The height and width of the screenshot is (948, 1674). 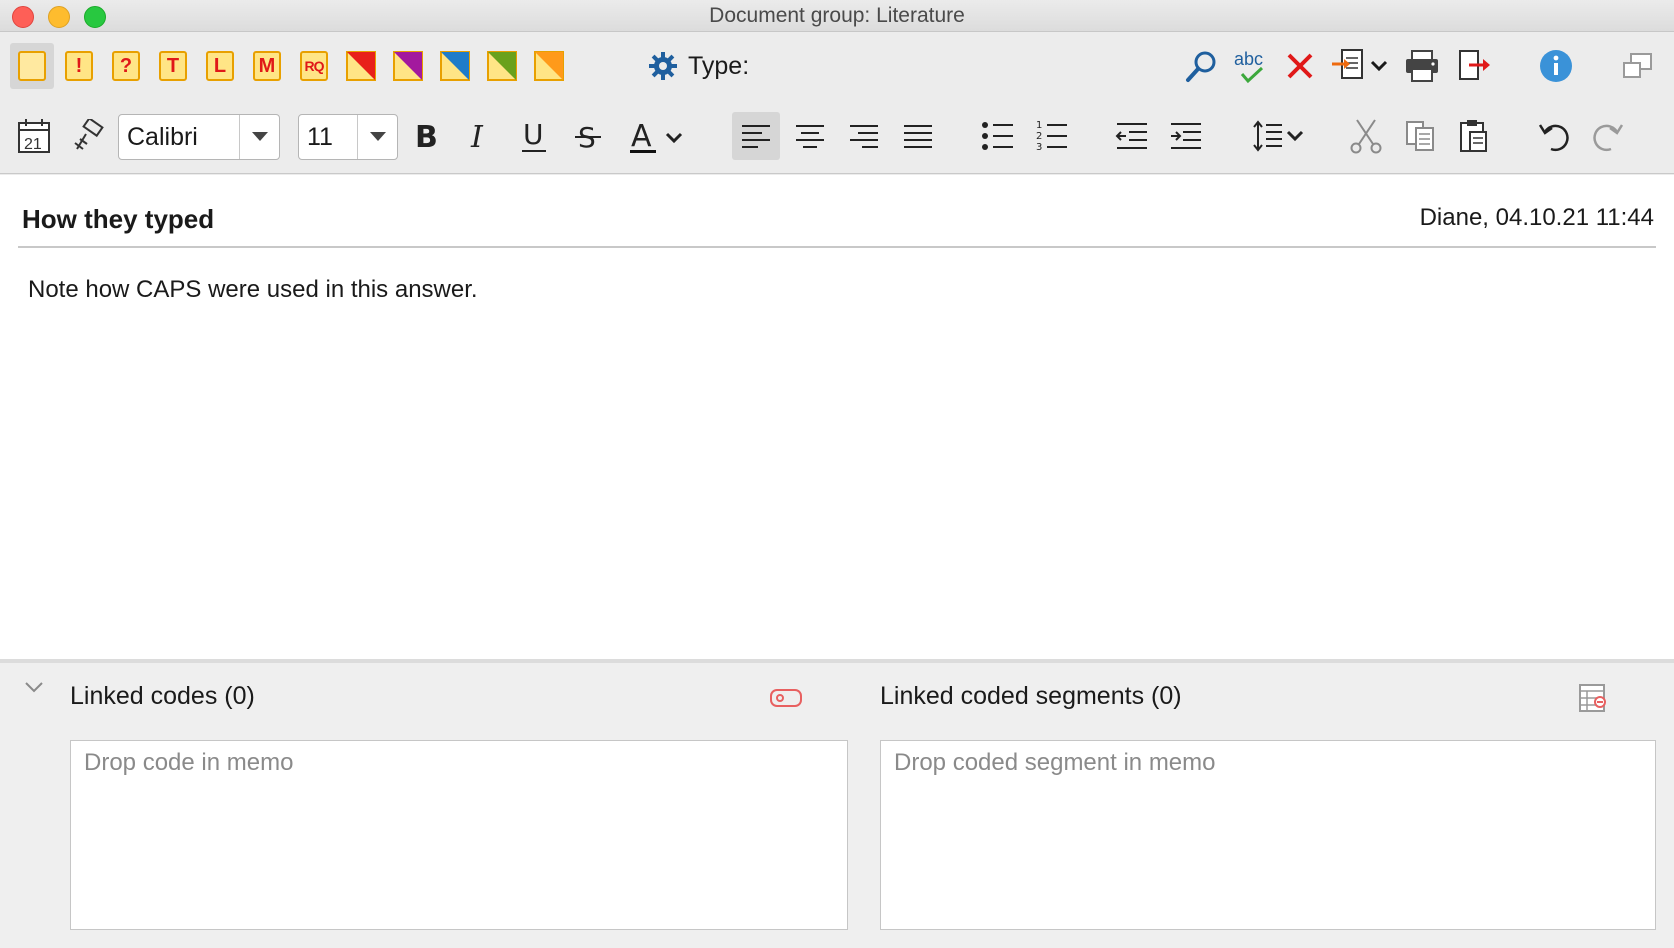 I want to click on title-bar: Document group: Literature, so click(x=837, y=16).